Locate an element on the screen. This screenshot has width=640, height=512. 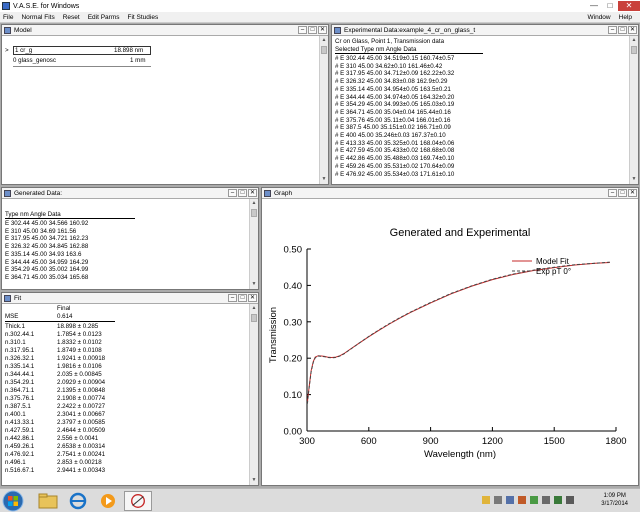
experimental-row: # E 326.32 45.00 34.83±0.08 162.9±0.29 is located at coordinates (391, 81).